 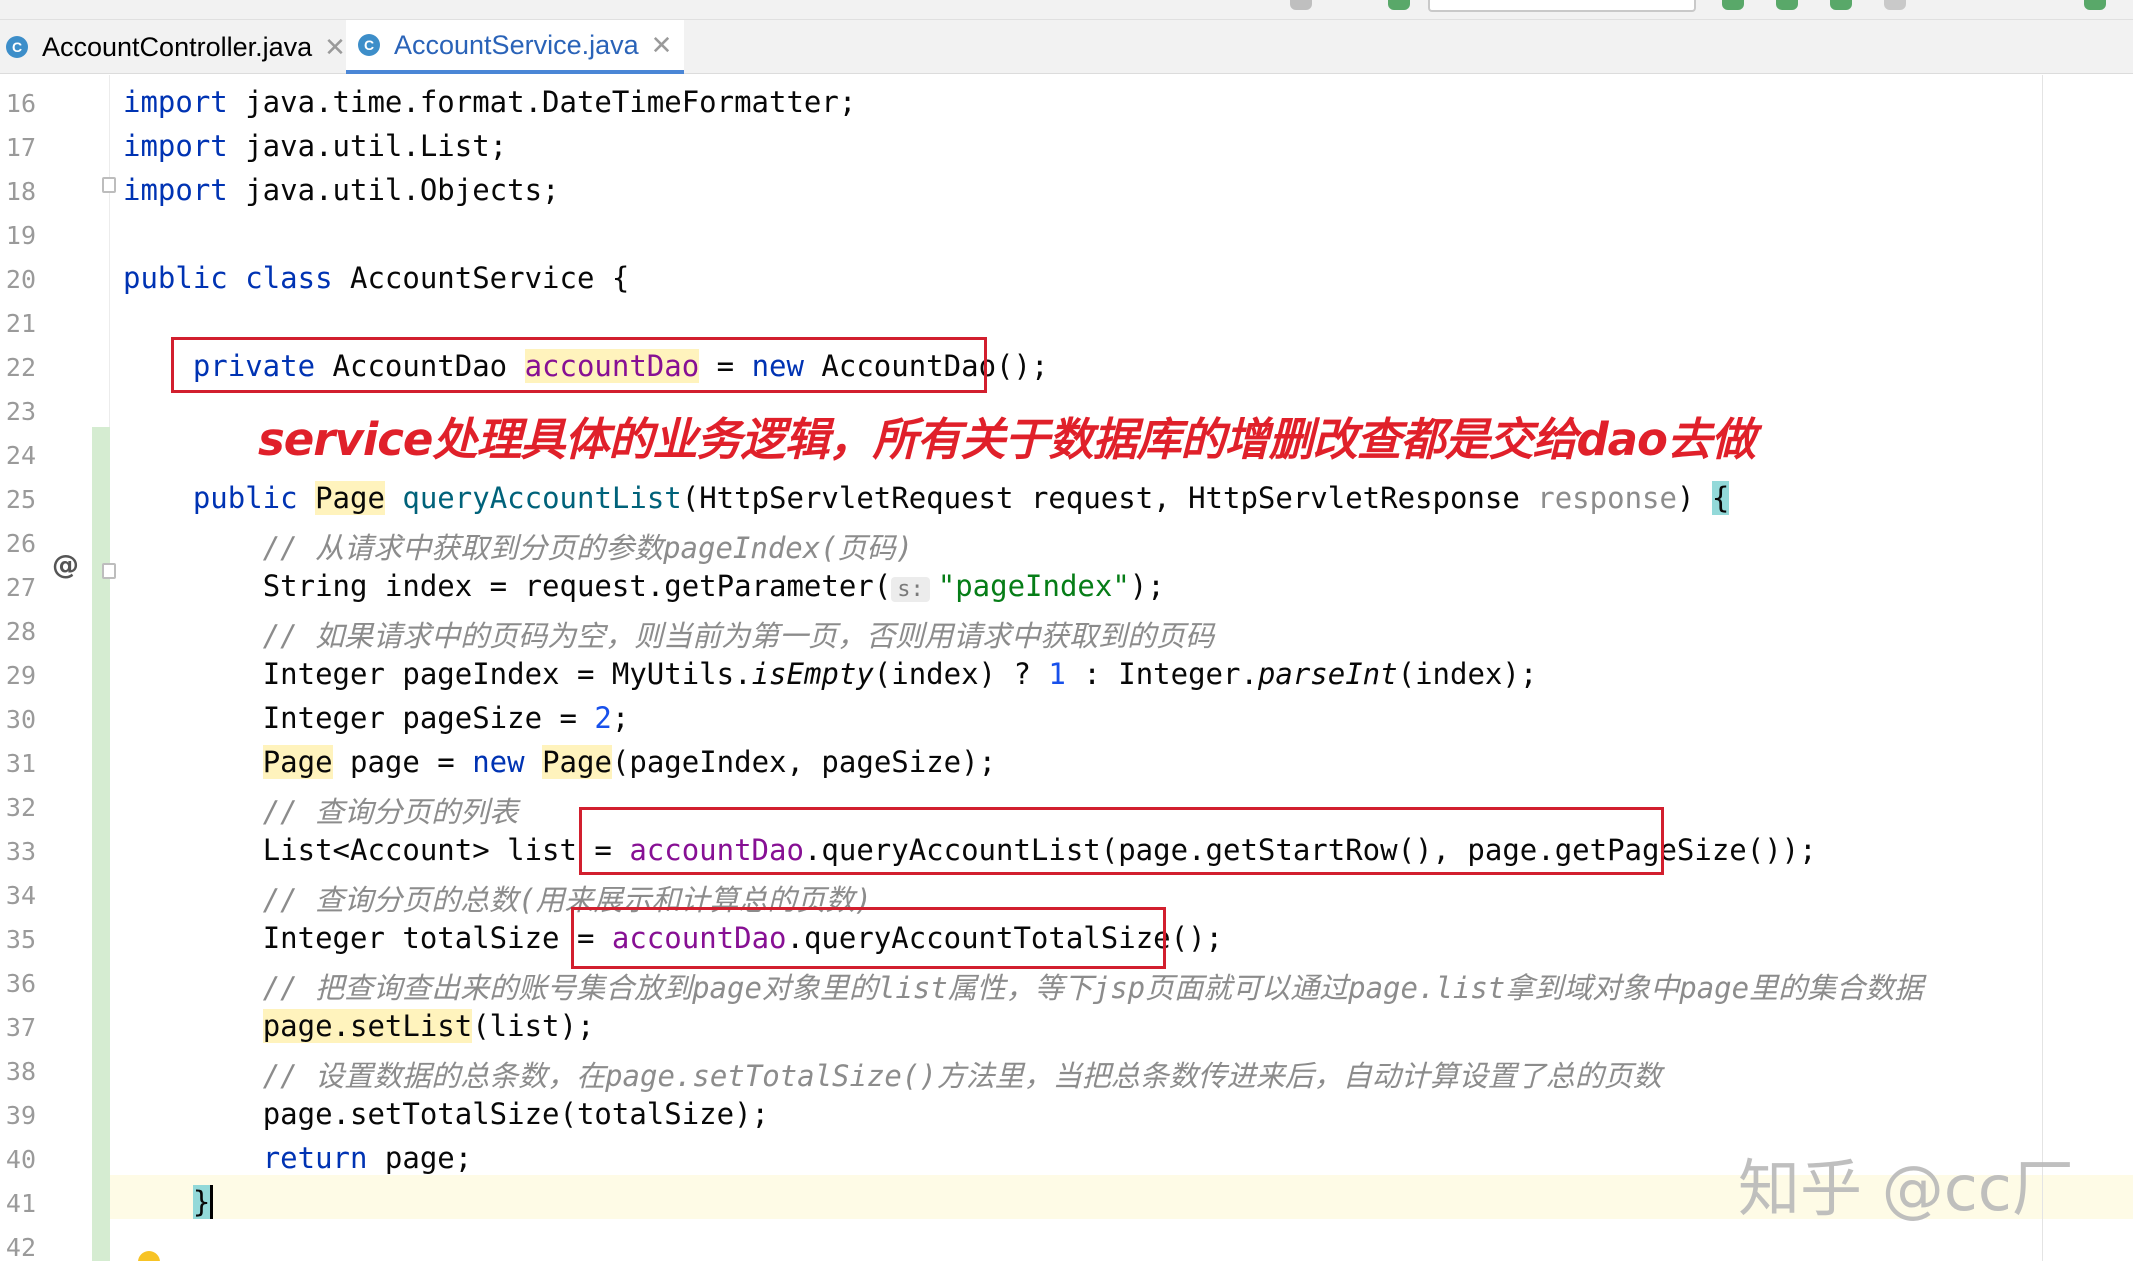 I want to click on search-everywhere-icon, so click(x=2095, y=5).